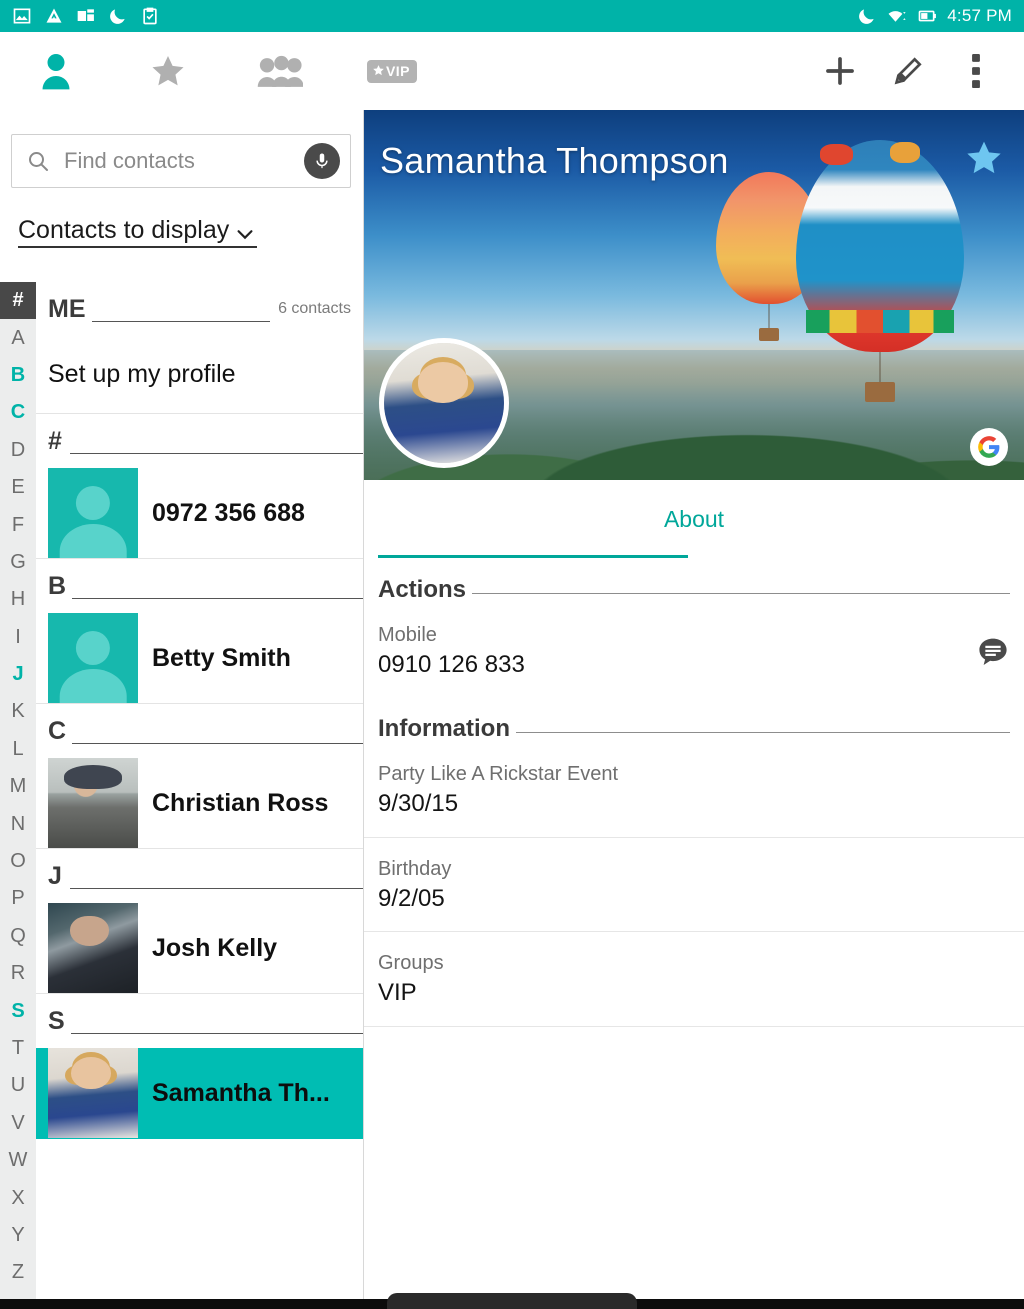 The height and width of the screenshot is (1309, 1024). Describe the element at coordinates (411, 898) in the screenshot. I see `birthday-field-value: 9/2/05` at that location.